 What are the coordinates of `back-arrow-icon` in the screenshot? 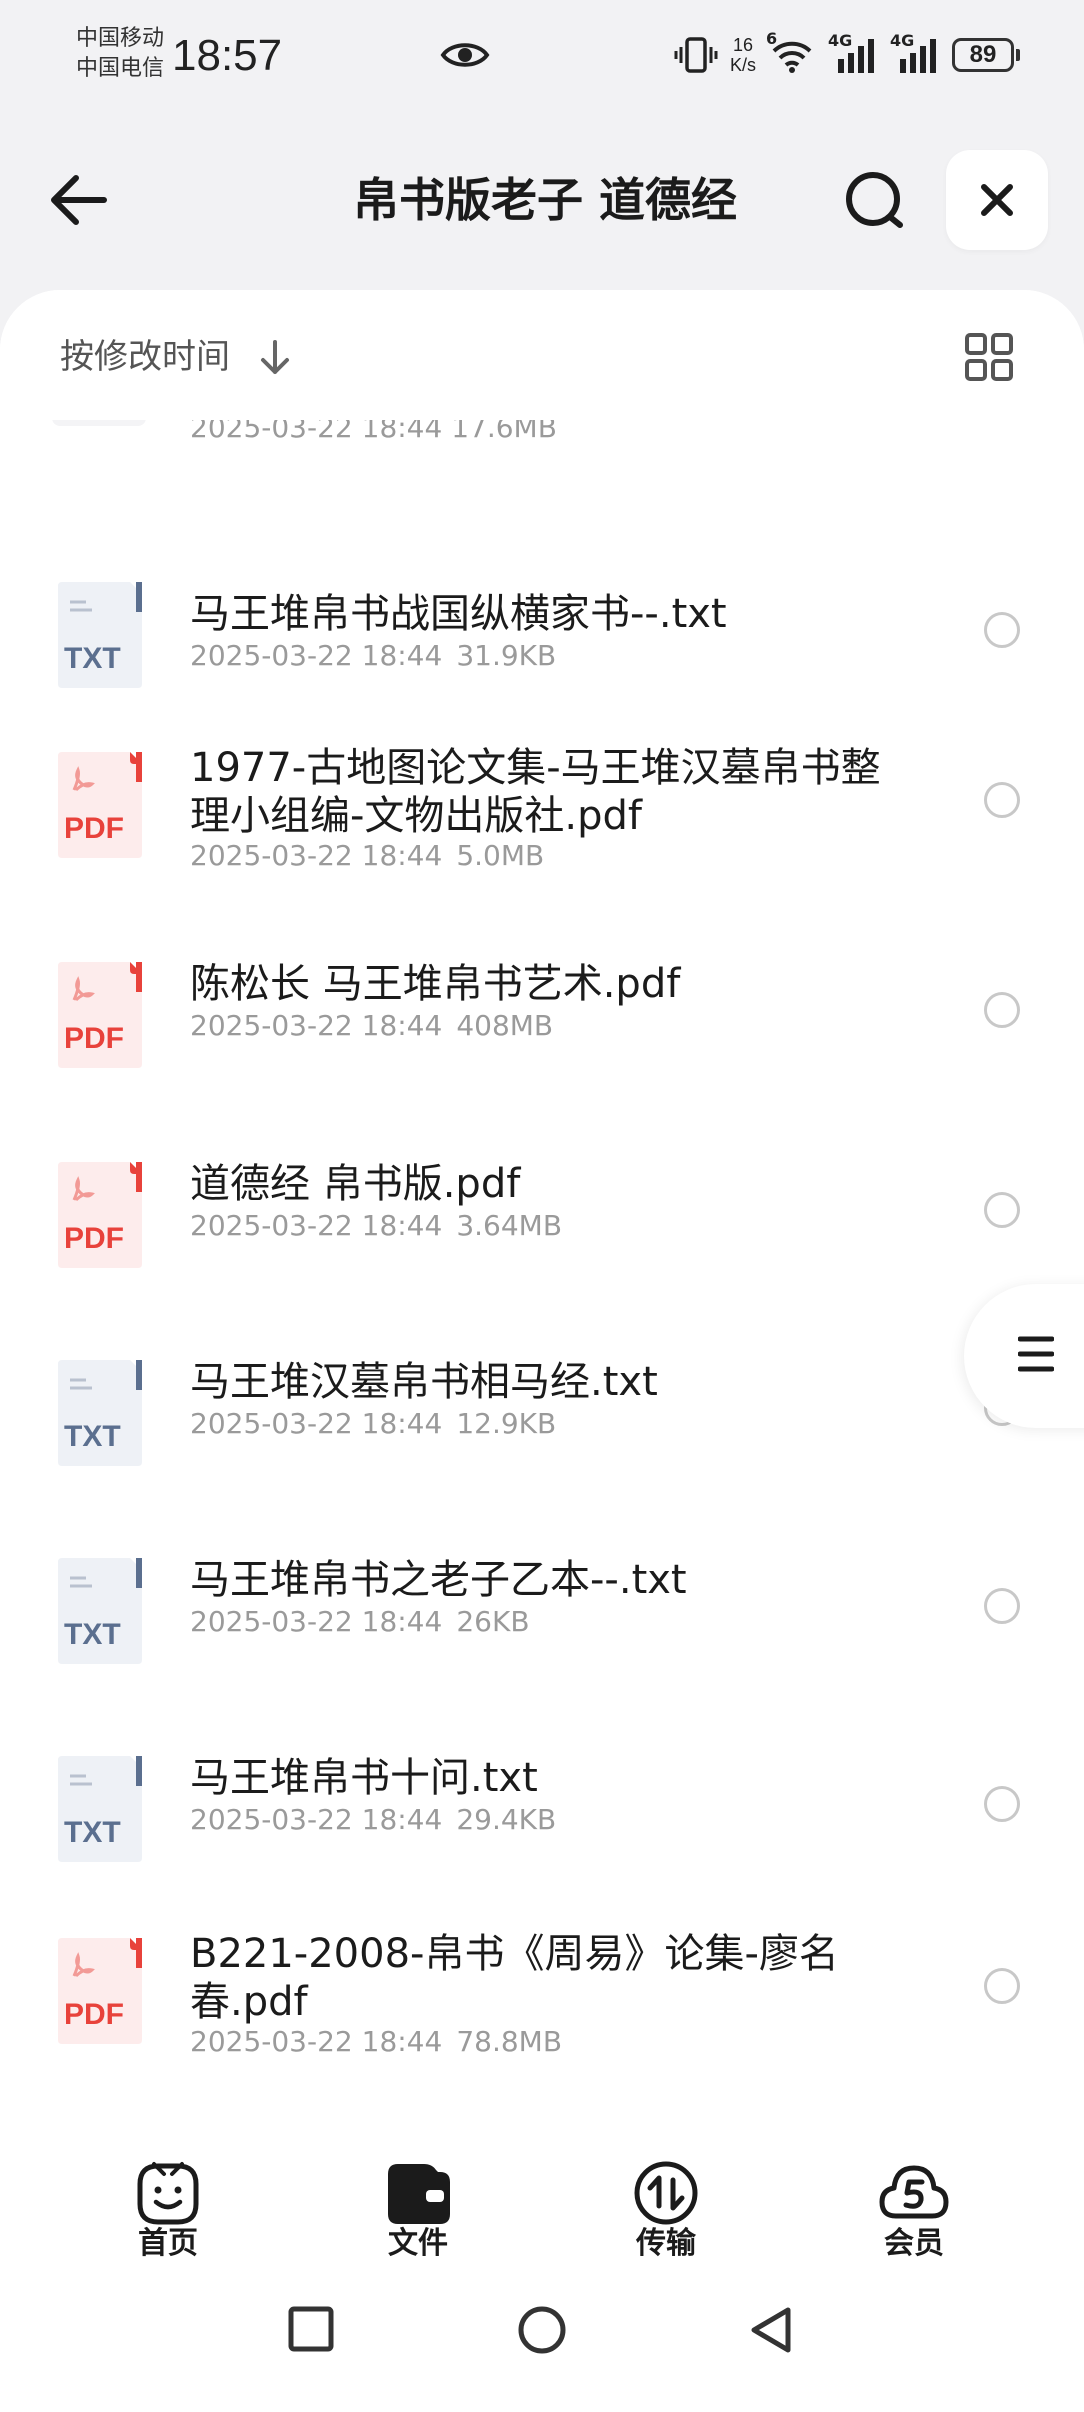 It's located at (79, 200).